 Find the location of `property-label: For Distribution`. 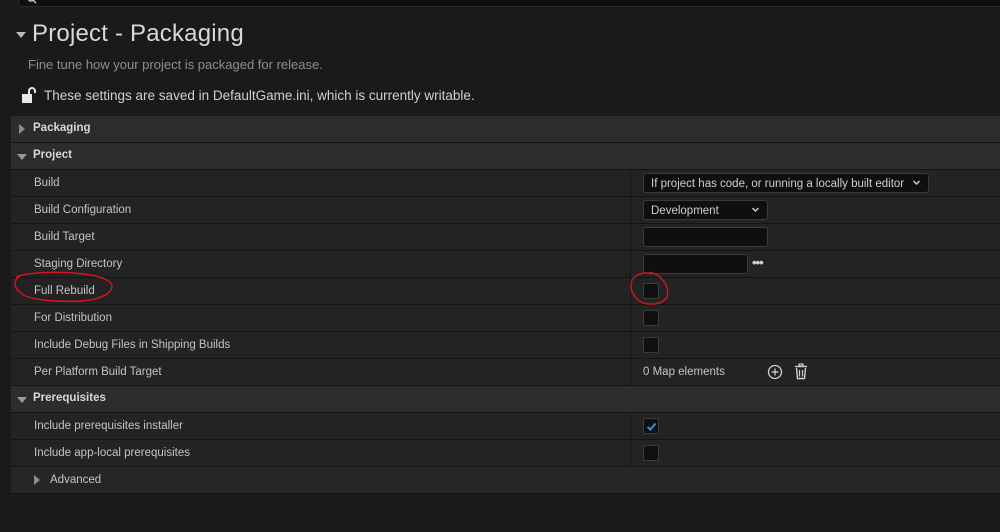

property-label: For Distribution is located at coordinates (73, 318).